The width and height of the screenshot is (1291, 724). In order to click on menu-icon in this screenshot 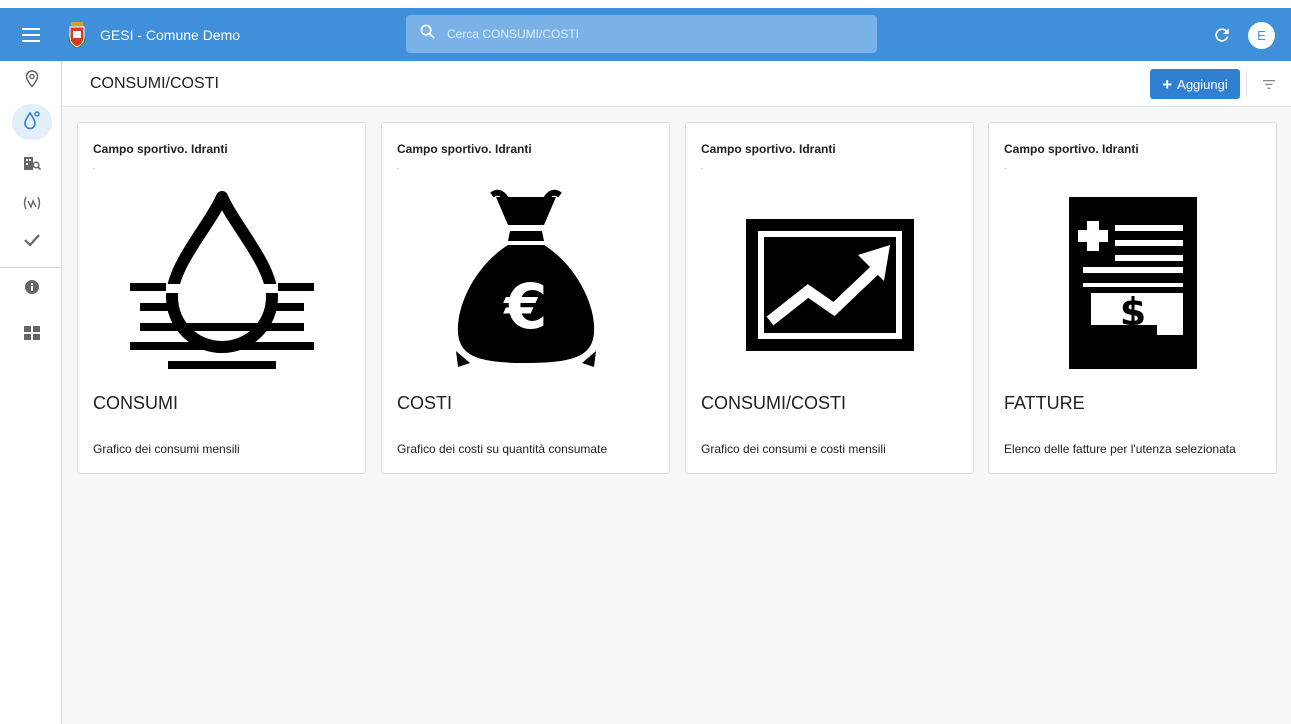, I will do `click(31, 34)`.